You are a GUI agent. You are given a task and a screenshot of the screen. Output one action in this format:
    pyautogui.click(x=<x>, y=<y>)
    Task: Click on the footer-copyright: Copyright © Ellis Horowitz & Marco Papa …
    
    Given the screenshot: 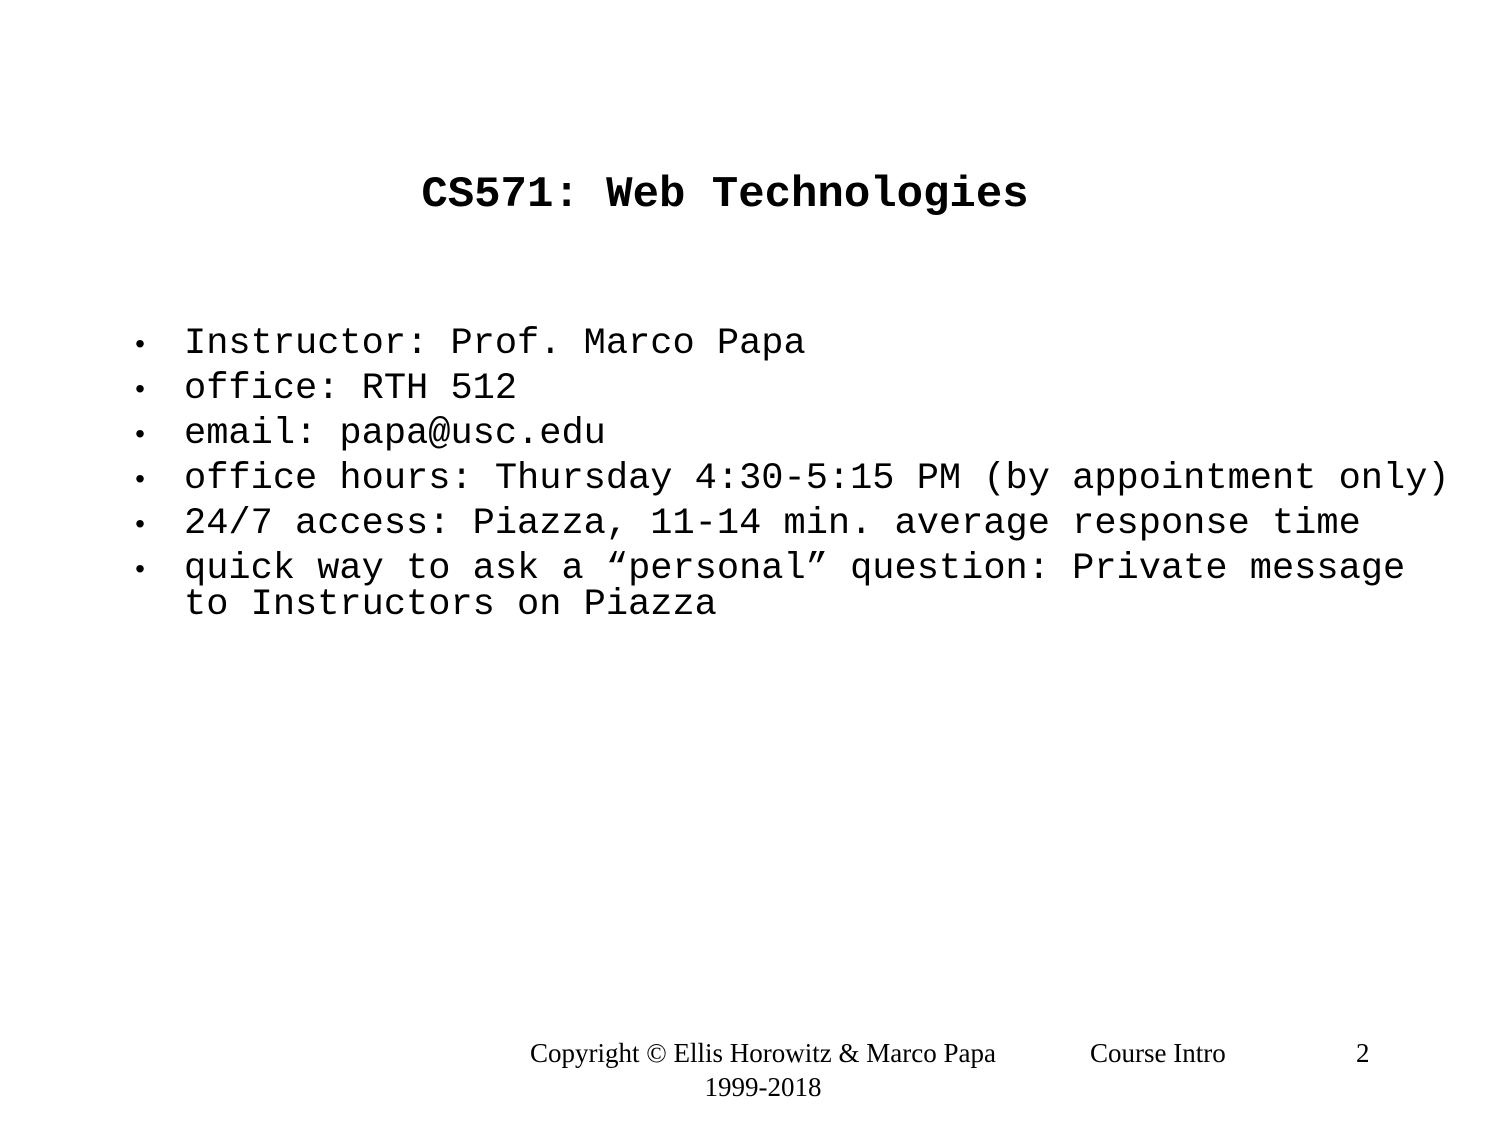 What is the action you would take?
    pyautogui.click(x=763, y=1070)
    